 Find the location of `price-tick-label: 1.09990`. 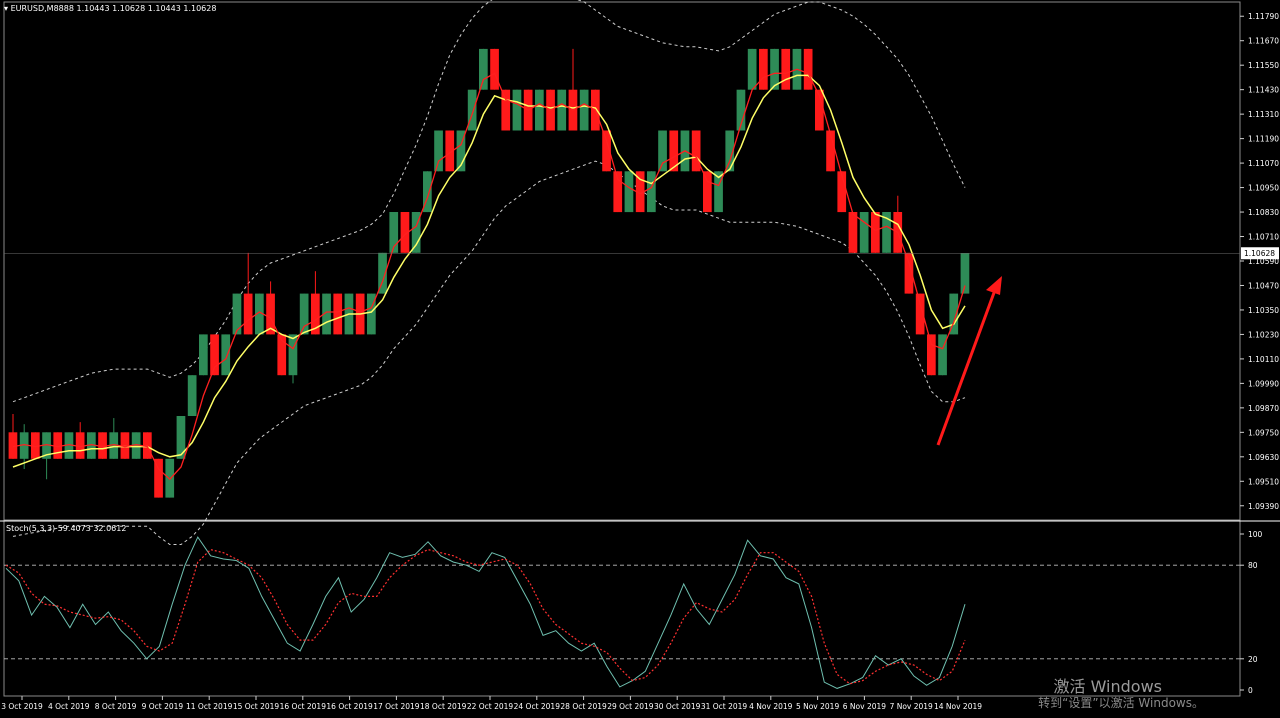

price-tick-label: 1.09990 is located at coordinates (1263, 383).